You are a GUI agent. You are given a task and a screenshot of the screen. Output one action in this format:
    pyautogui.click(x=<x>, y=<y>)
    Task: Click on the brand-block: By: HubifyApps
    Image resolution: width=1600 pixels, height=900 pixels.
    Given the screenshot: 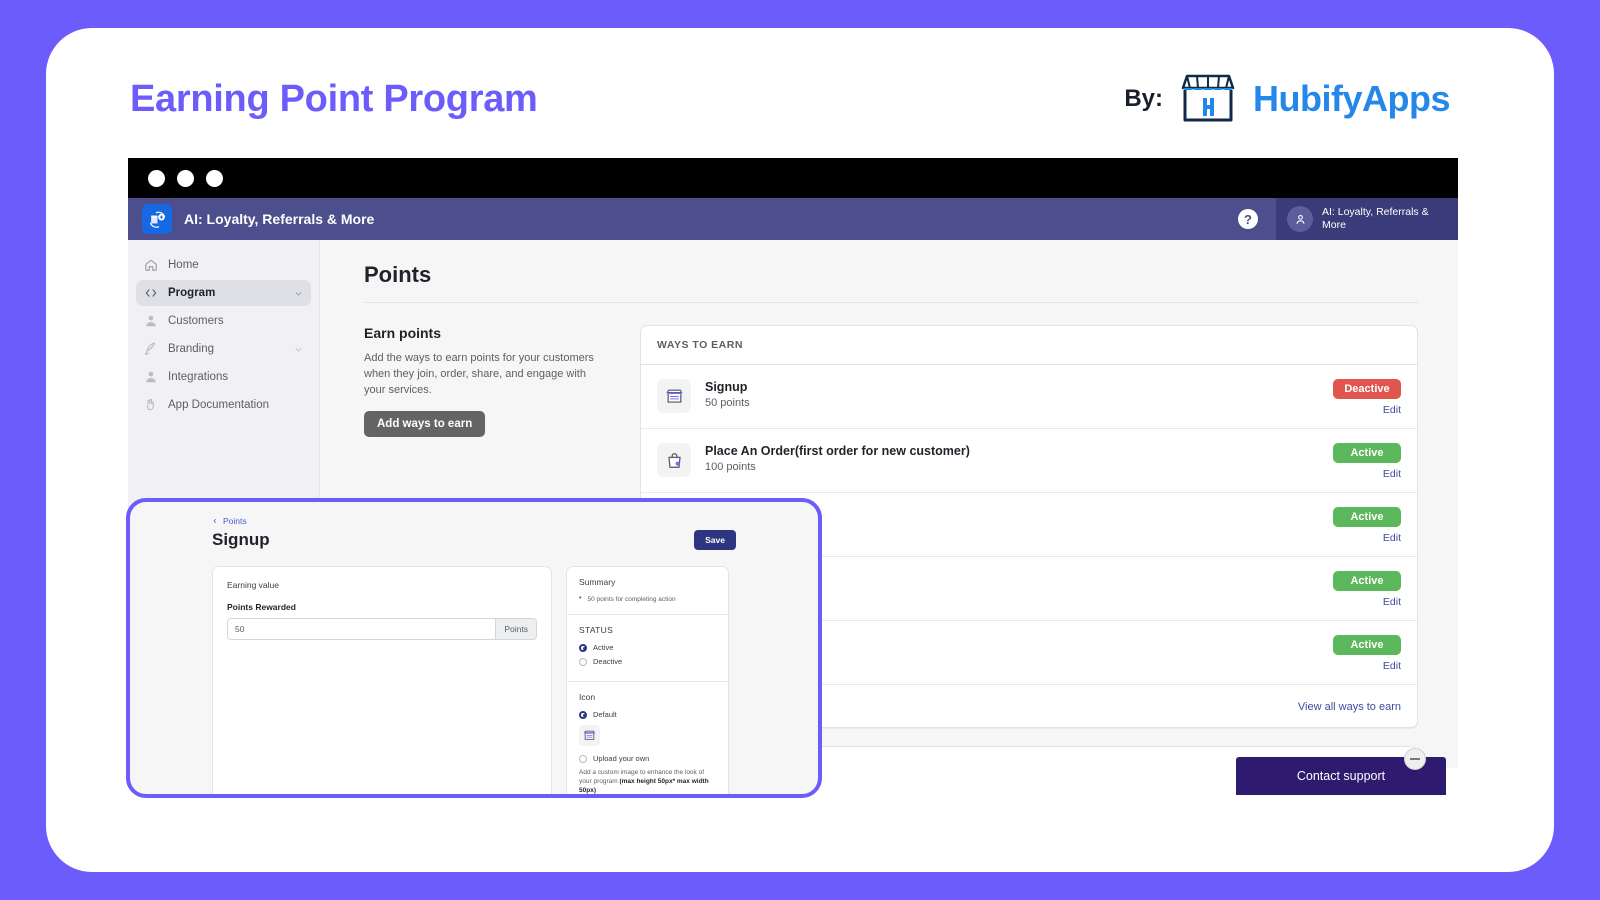 What is the action you would take?
    pyautogui.click(x=1287, y=99)
    